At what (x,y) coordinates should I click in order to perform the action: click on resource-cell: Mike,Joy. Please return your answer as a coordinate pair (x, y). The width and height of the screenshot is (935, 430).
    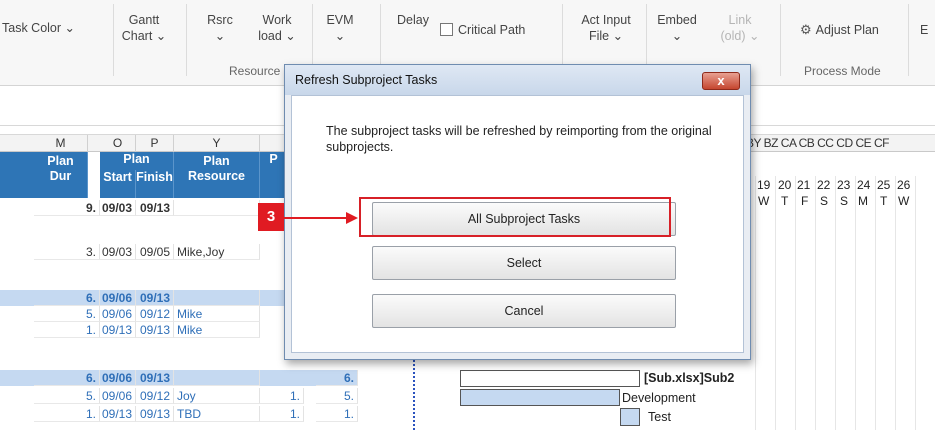
    Looking at the image, I should click on (217, 252).